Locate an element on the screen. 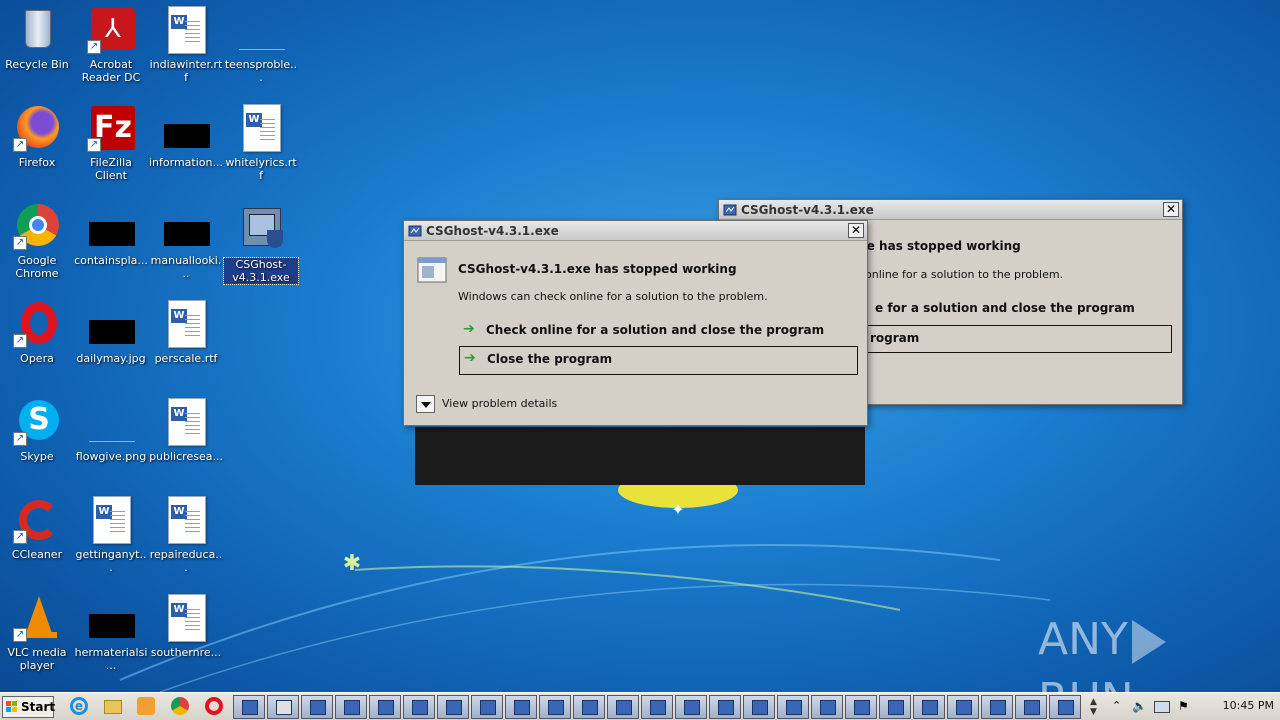 The height and width of the screenshot is (720, 1280). clock: 10:45 PM is located at coordinates (1248, 705).